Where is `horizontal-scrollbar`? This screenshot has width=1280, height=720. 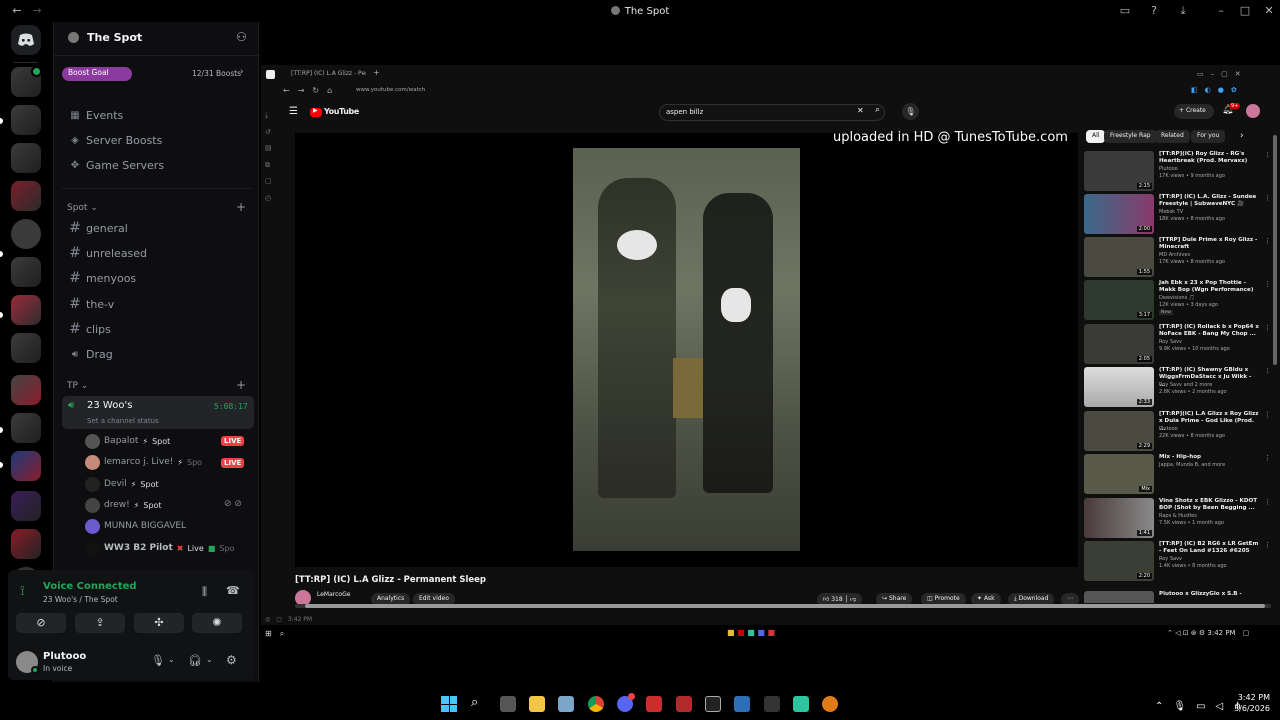 horizontal-scrollbar is located at coordinates (783, 606).